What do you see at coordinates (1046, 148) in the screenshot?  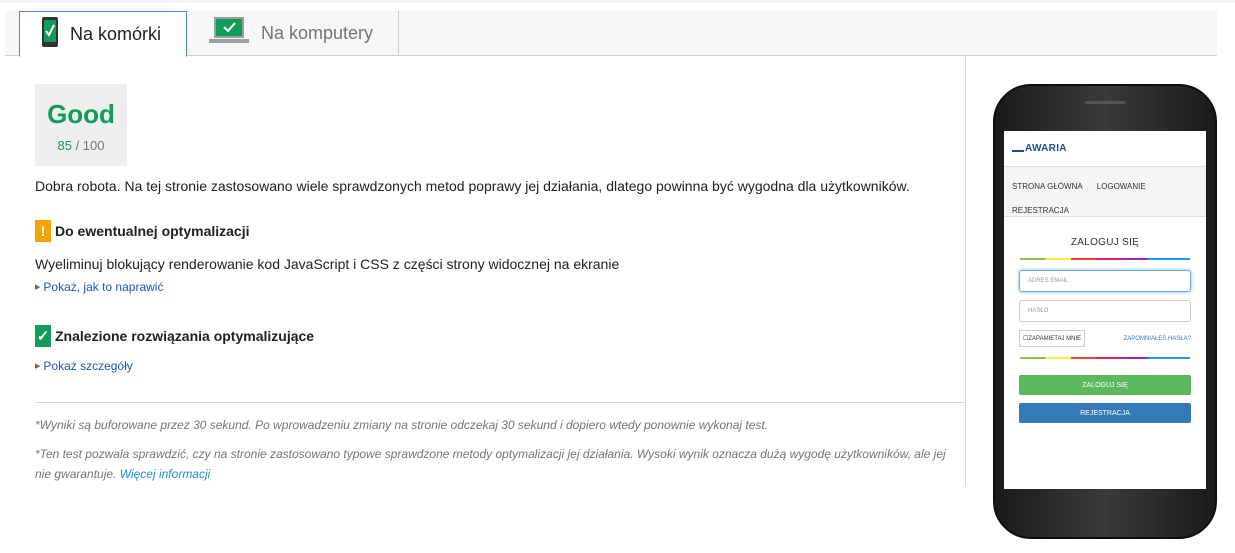 I see `preview-logo-text: AWARIA` at bounding box center [1046, 148].